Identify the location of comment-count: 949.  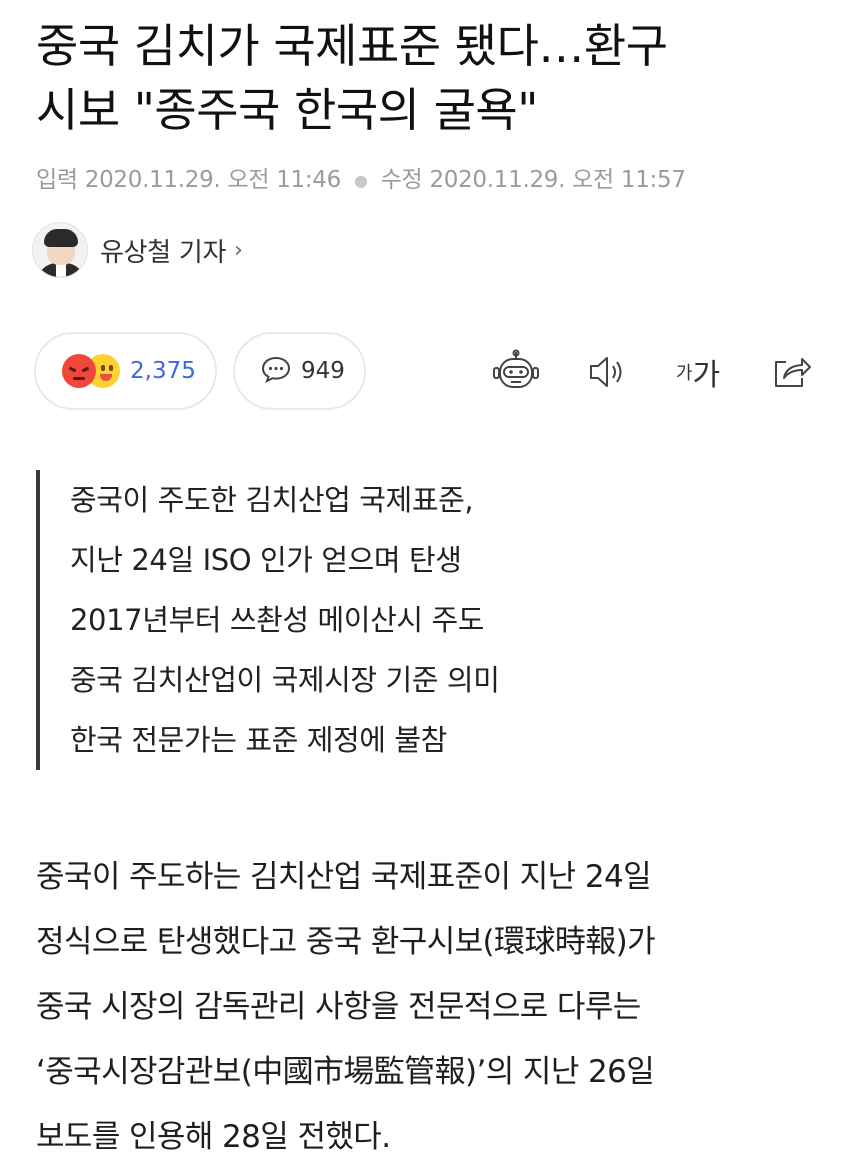
(323, 371).